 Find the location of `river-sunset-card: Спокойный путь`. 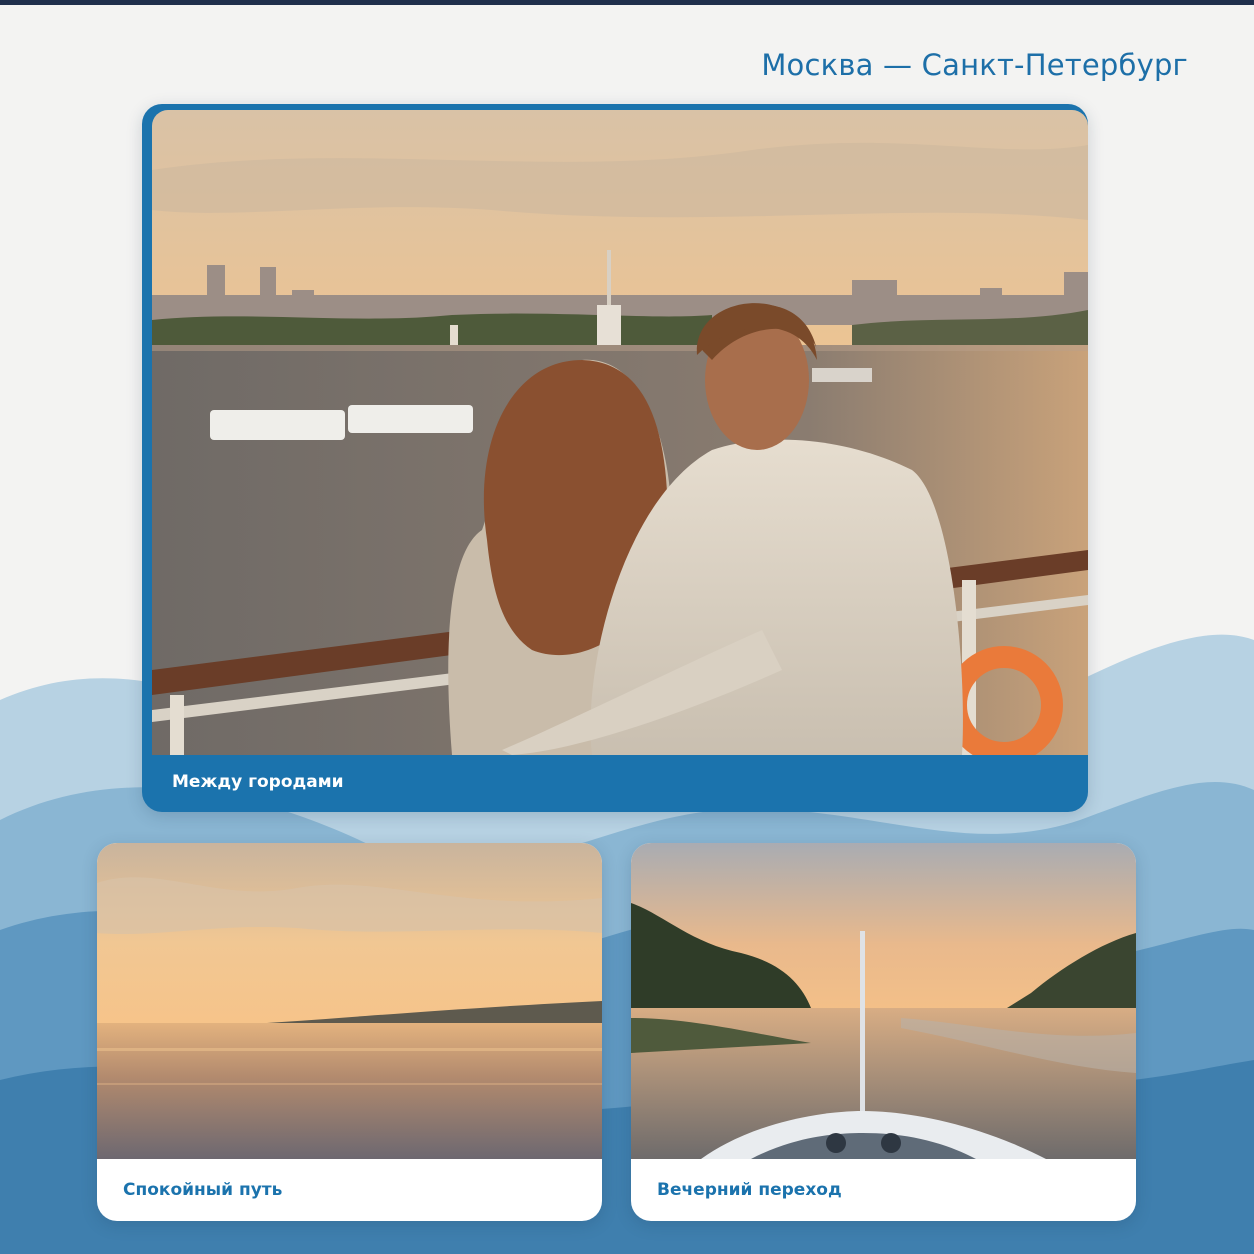

river-sunset-card: Спокойный путь is located at coordinates (349, 1032).